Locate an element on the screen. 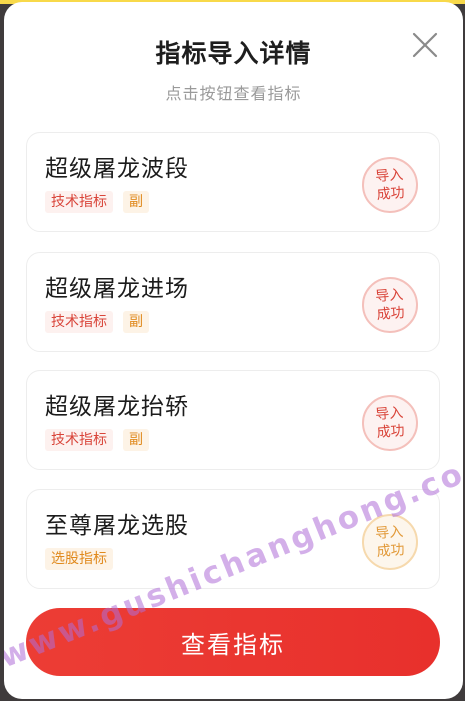  indicator-name: 超级屠龙进场 is located at coordinates (117, 289).